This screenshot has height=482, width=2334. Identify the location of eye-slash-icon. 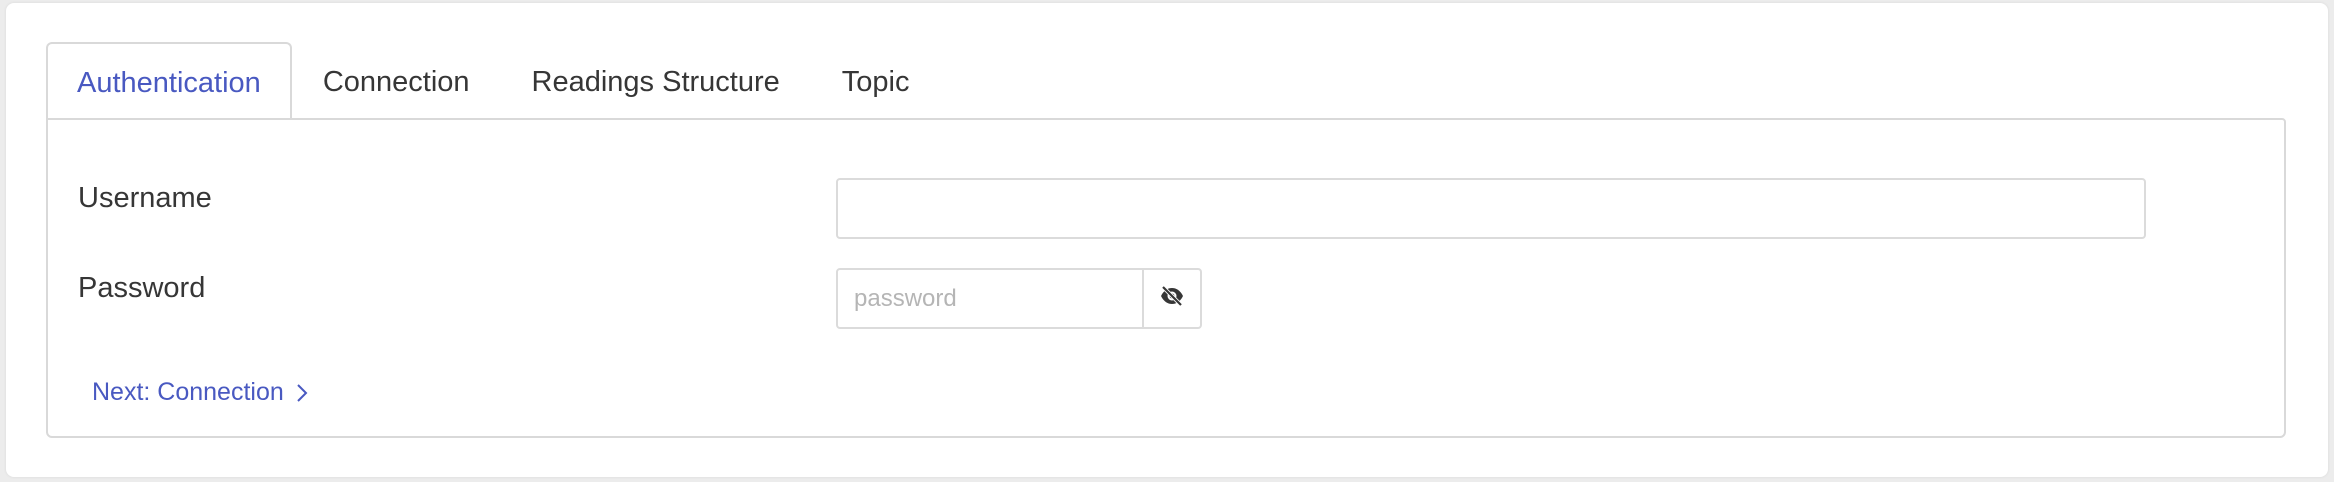
(1172, 298).